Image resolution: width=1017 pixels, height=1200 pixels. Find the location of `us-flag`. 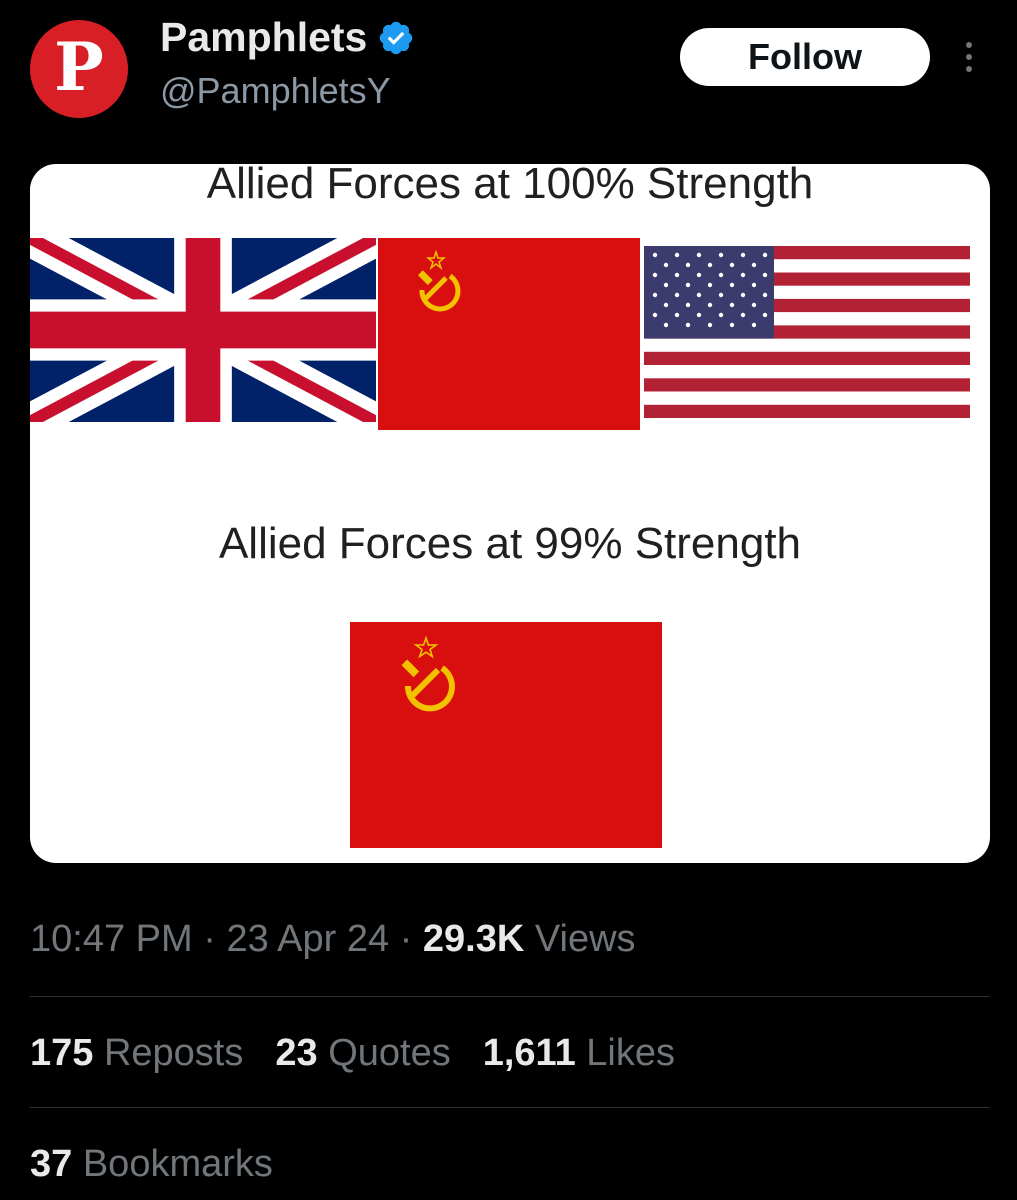

us-flag is located at coordinates (807, 332).